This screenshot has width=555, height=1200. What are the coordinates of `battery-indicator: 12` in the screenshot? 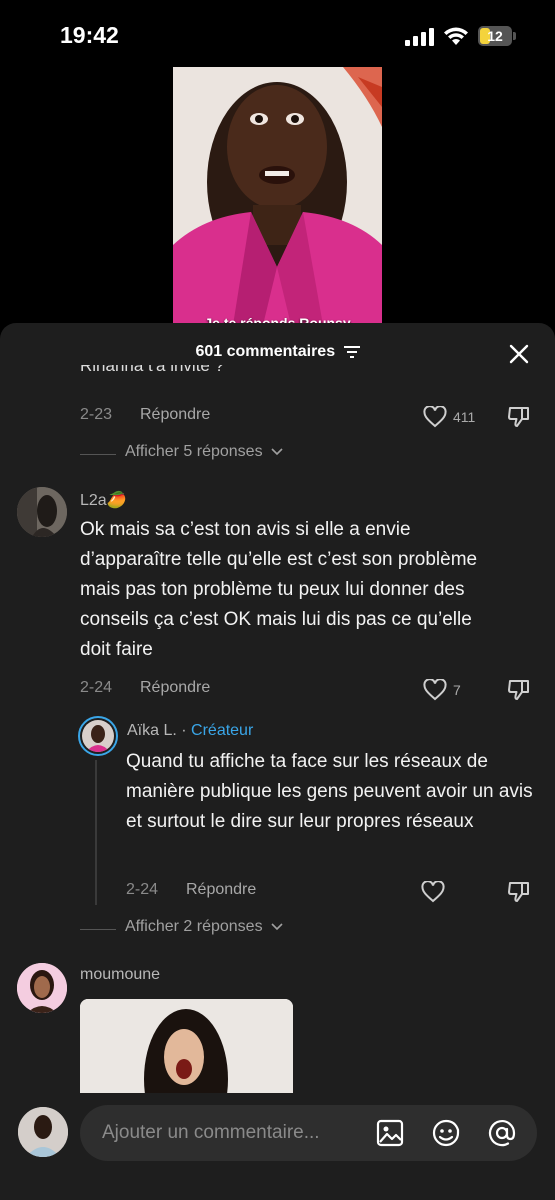 It's located at (497, 36).